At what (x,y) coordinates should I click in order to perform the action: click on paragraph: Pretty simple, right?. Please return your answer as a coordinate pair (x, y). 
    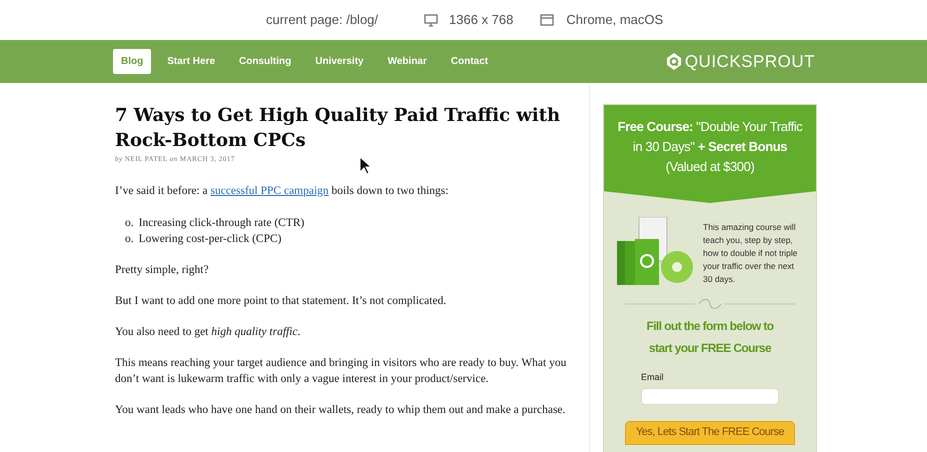
    Looking at the image, I should click on (162, 270).